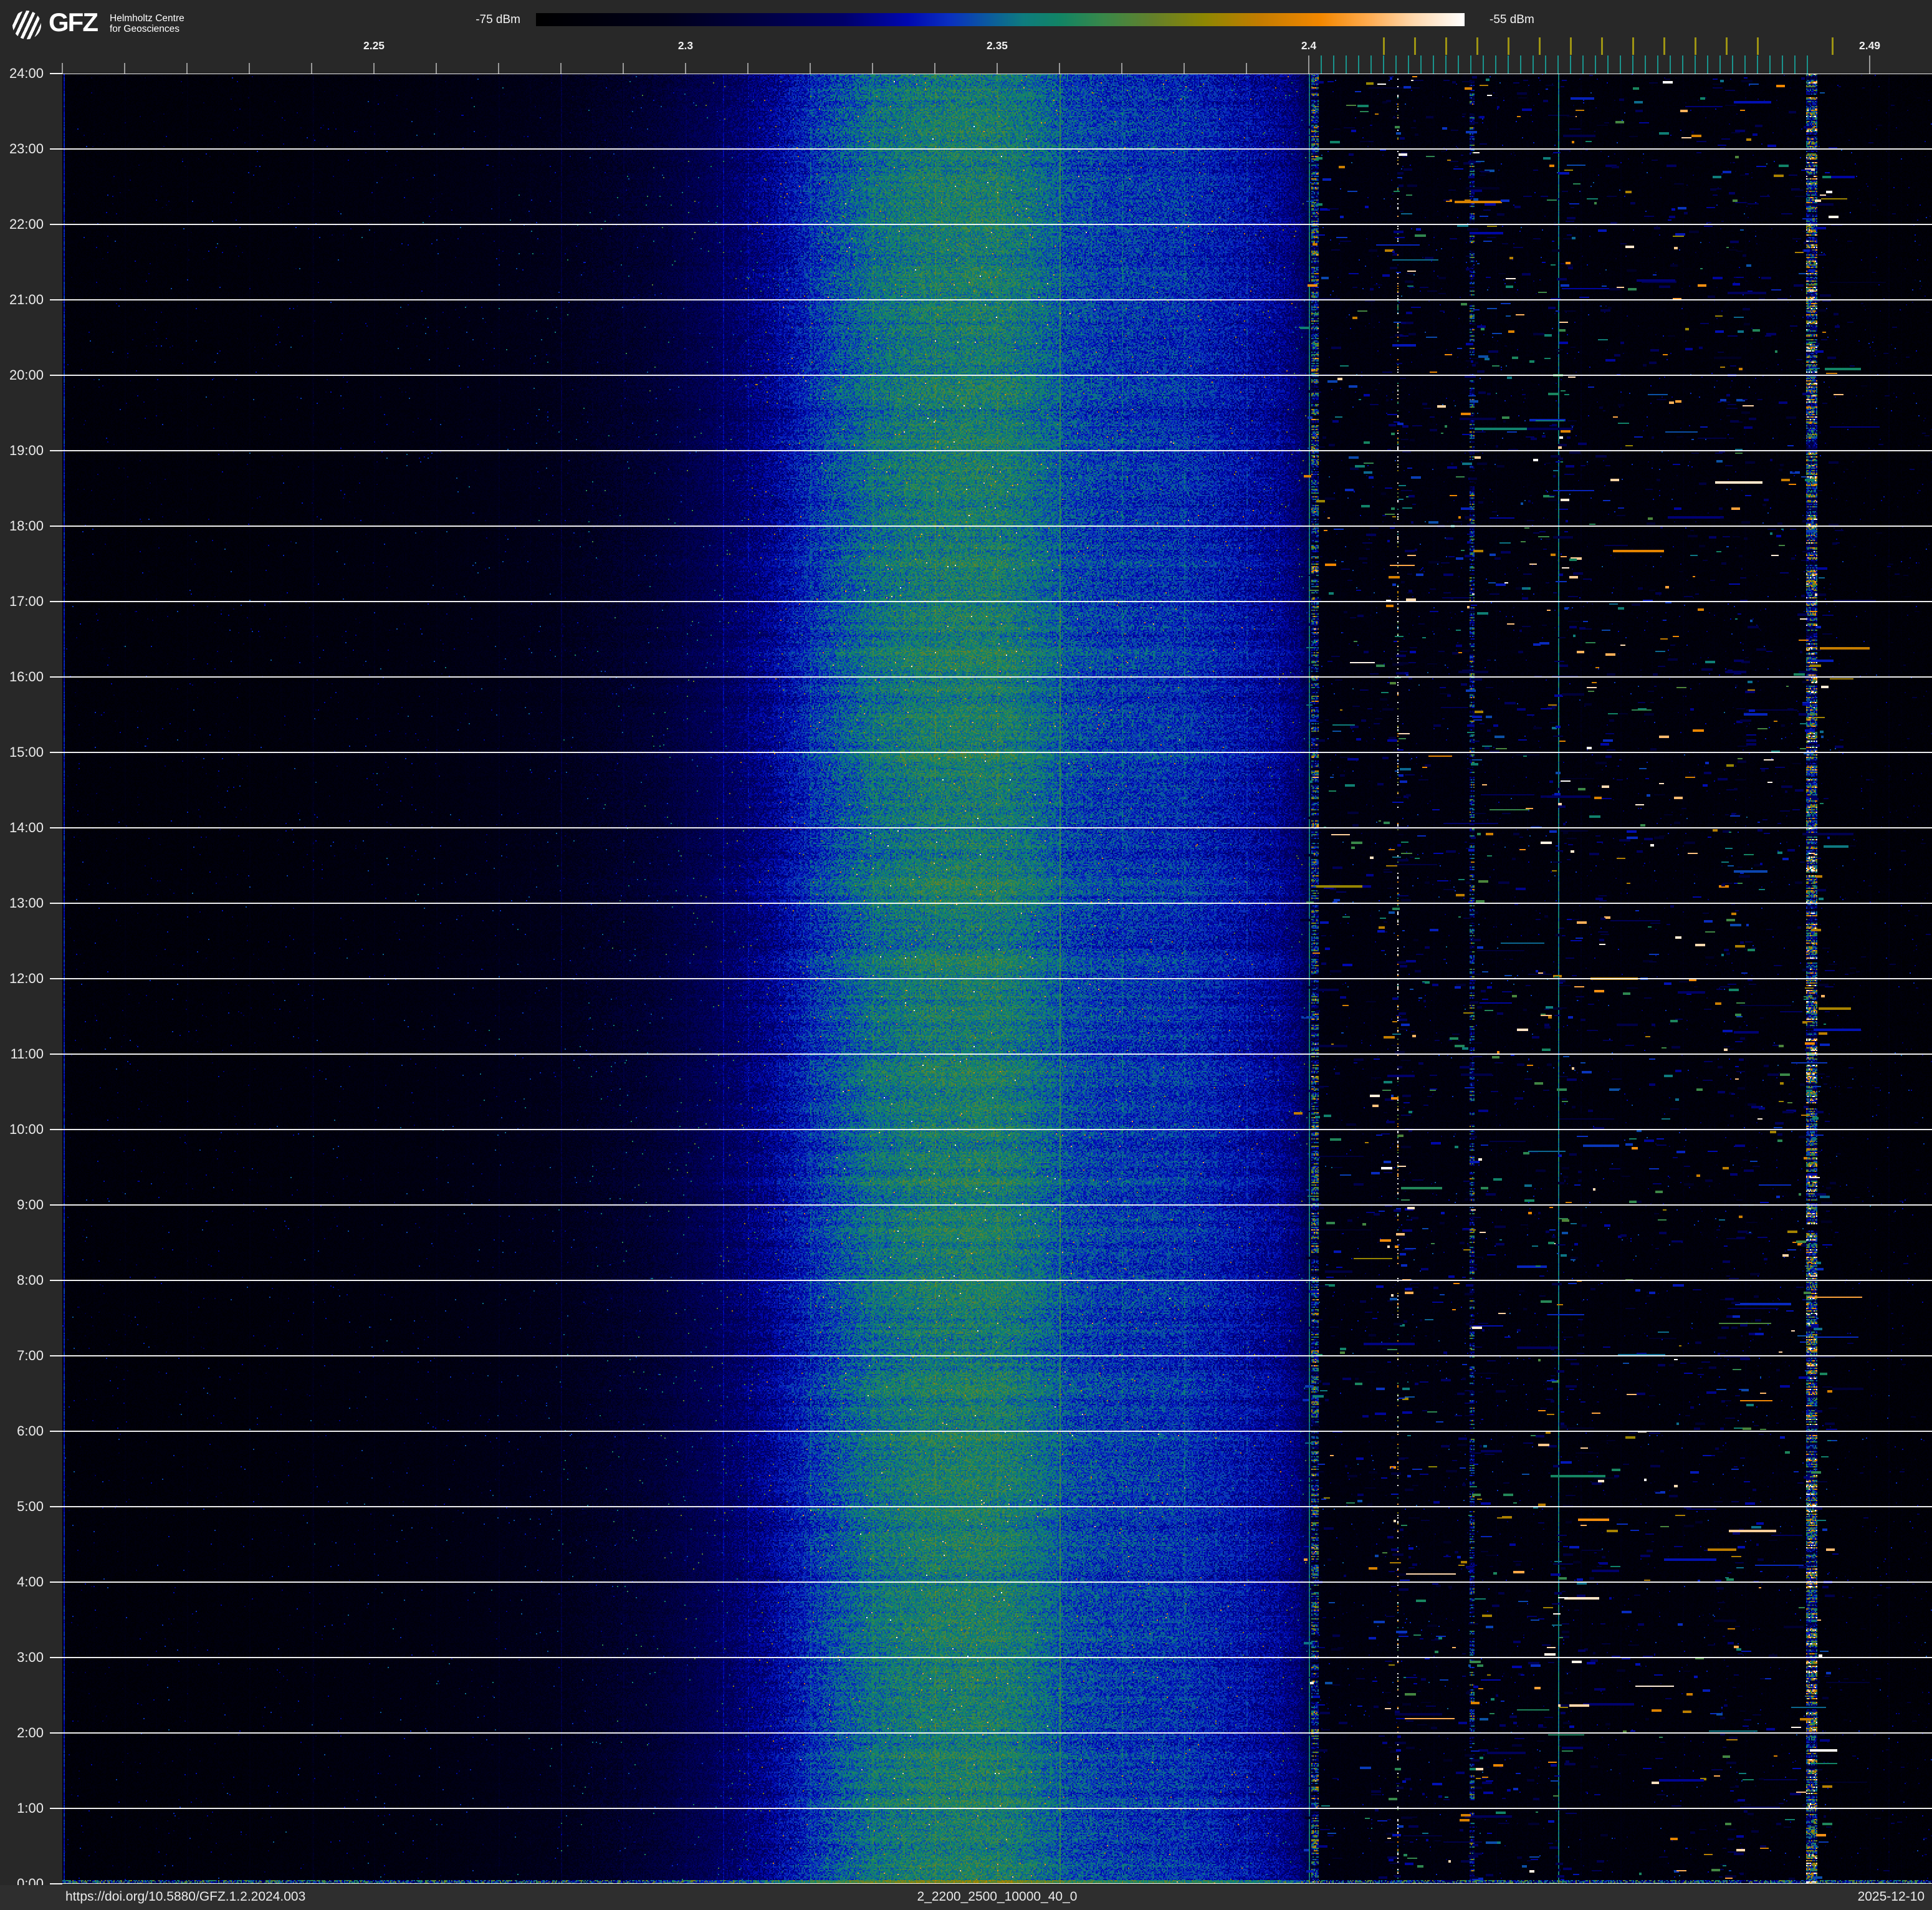  What do you see at coordinates (30, 1280) in the screenshot?
I see `time-label: 8:00` at bounding box center [30, 1280].